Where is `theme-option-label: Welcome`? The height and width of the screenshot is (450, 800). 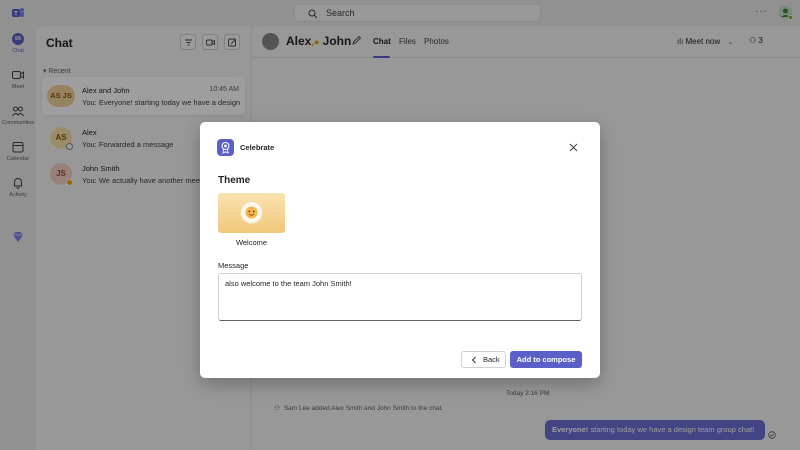 theme-option-label: Welcome is located at coordinates (251, 242).